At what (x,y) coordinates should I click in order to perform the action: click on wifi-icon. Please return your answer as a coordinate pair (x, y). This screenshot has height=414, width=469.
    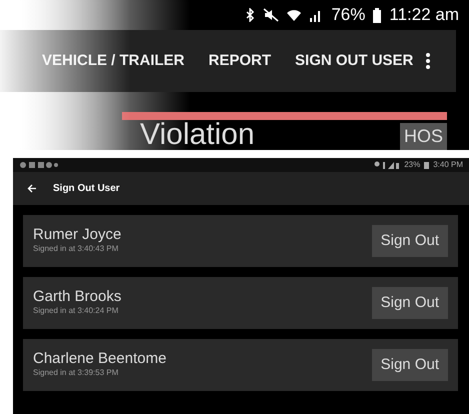
    Looking at the image, I should click on (294, 15).